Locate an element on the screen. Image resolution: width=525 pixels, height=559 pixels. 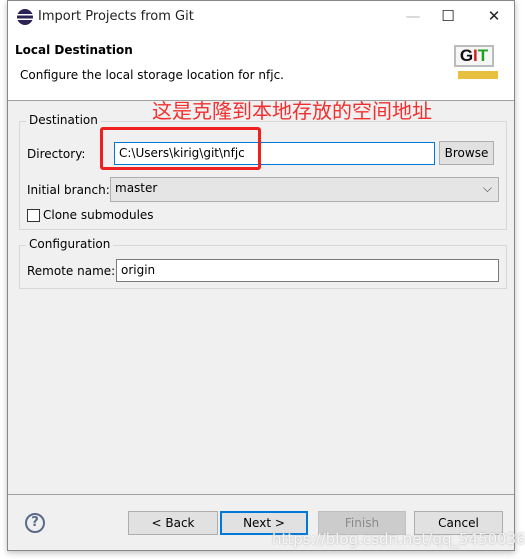
pipe-graphic is located at coordinates (478, 75).